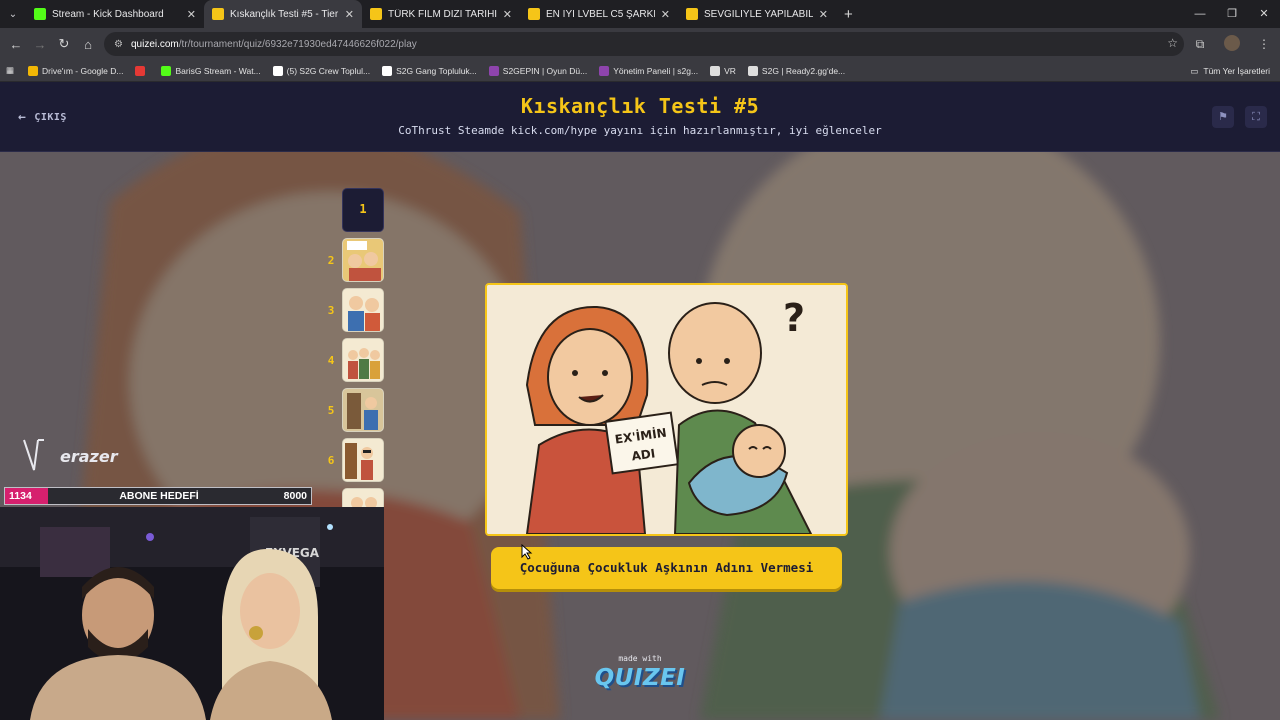 This screenshot has width=1280, height=720. I want to click on candidate-card: EX'İMİN ADI ?, so click(666, 409).